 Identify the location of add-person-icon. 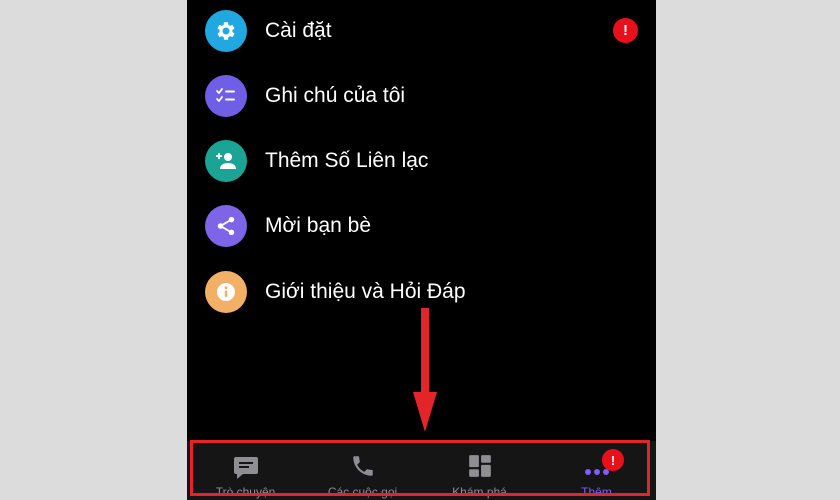
(226, 161).